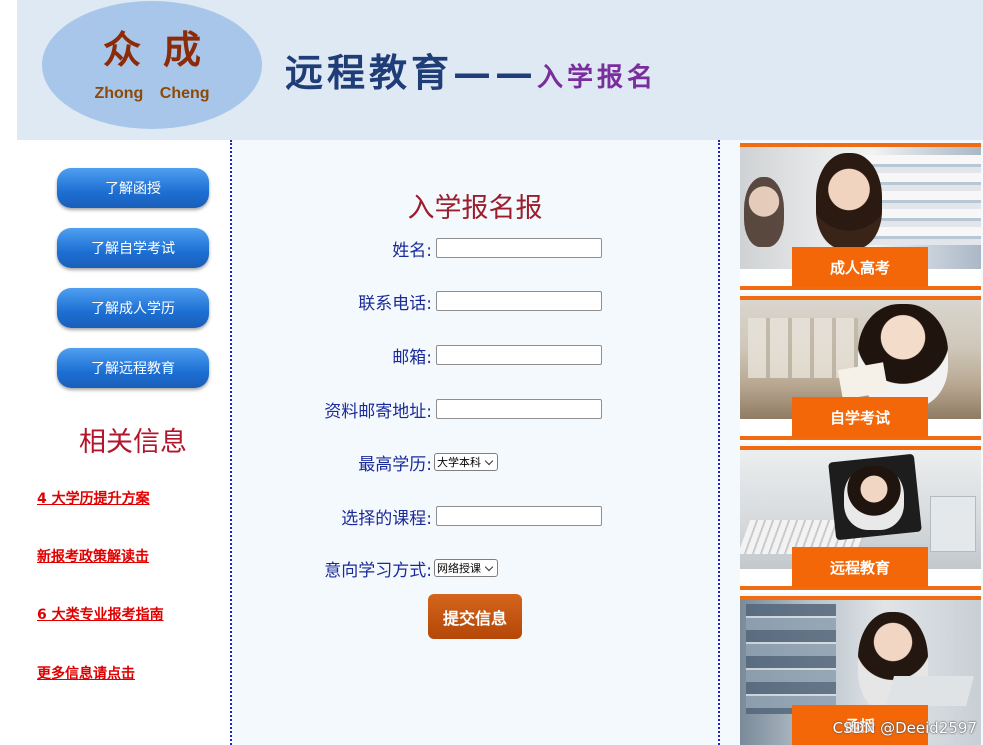  Describe the element at coordinates (519, 409) in the screenshot. I see `address-input` at that location.